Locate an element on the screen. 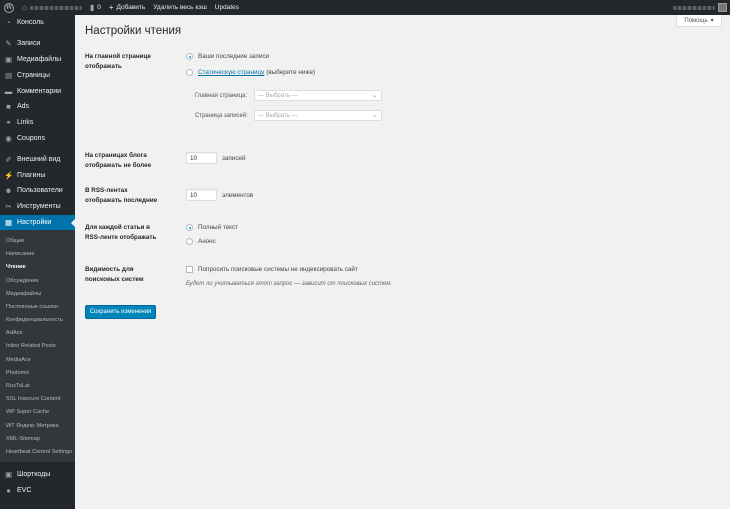  page-title: Настройки чтения is located at coordinates (133, 31).